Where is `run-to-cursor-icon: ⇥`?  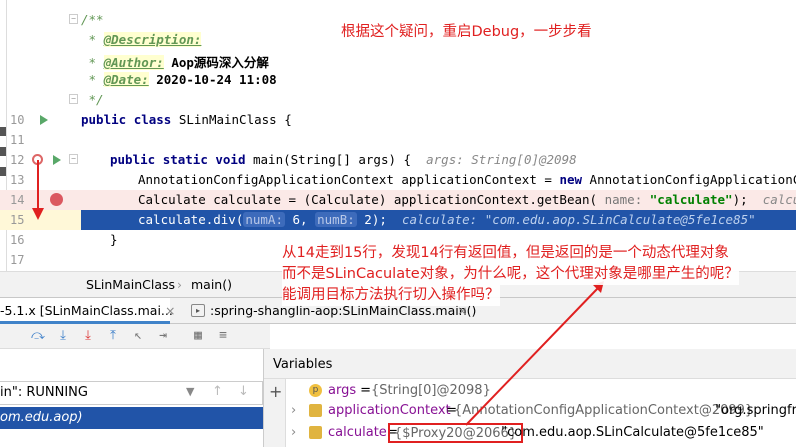
run-to-cursor-icon: ⇥ is located at coordinates (163, 336).